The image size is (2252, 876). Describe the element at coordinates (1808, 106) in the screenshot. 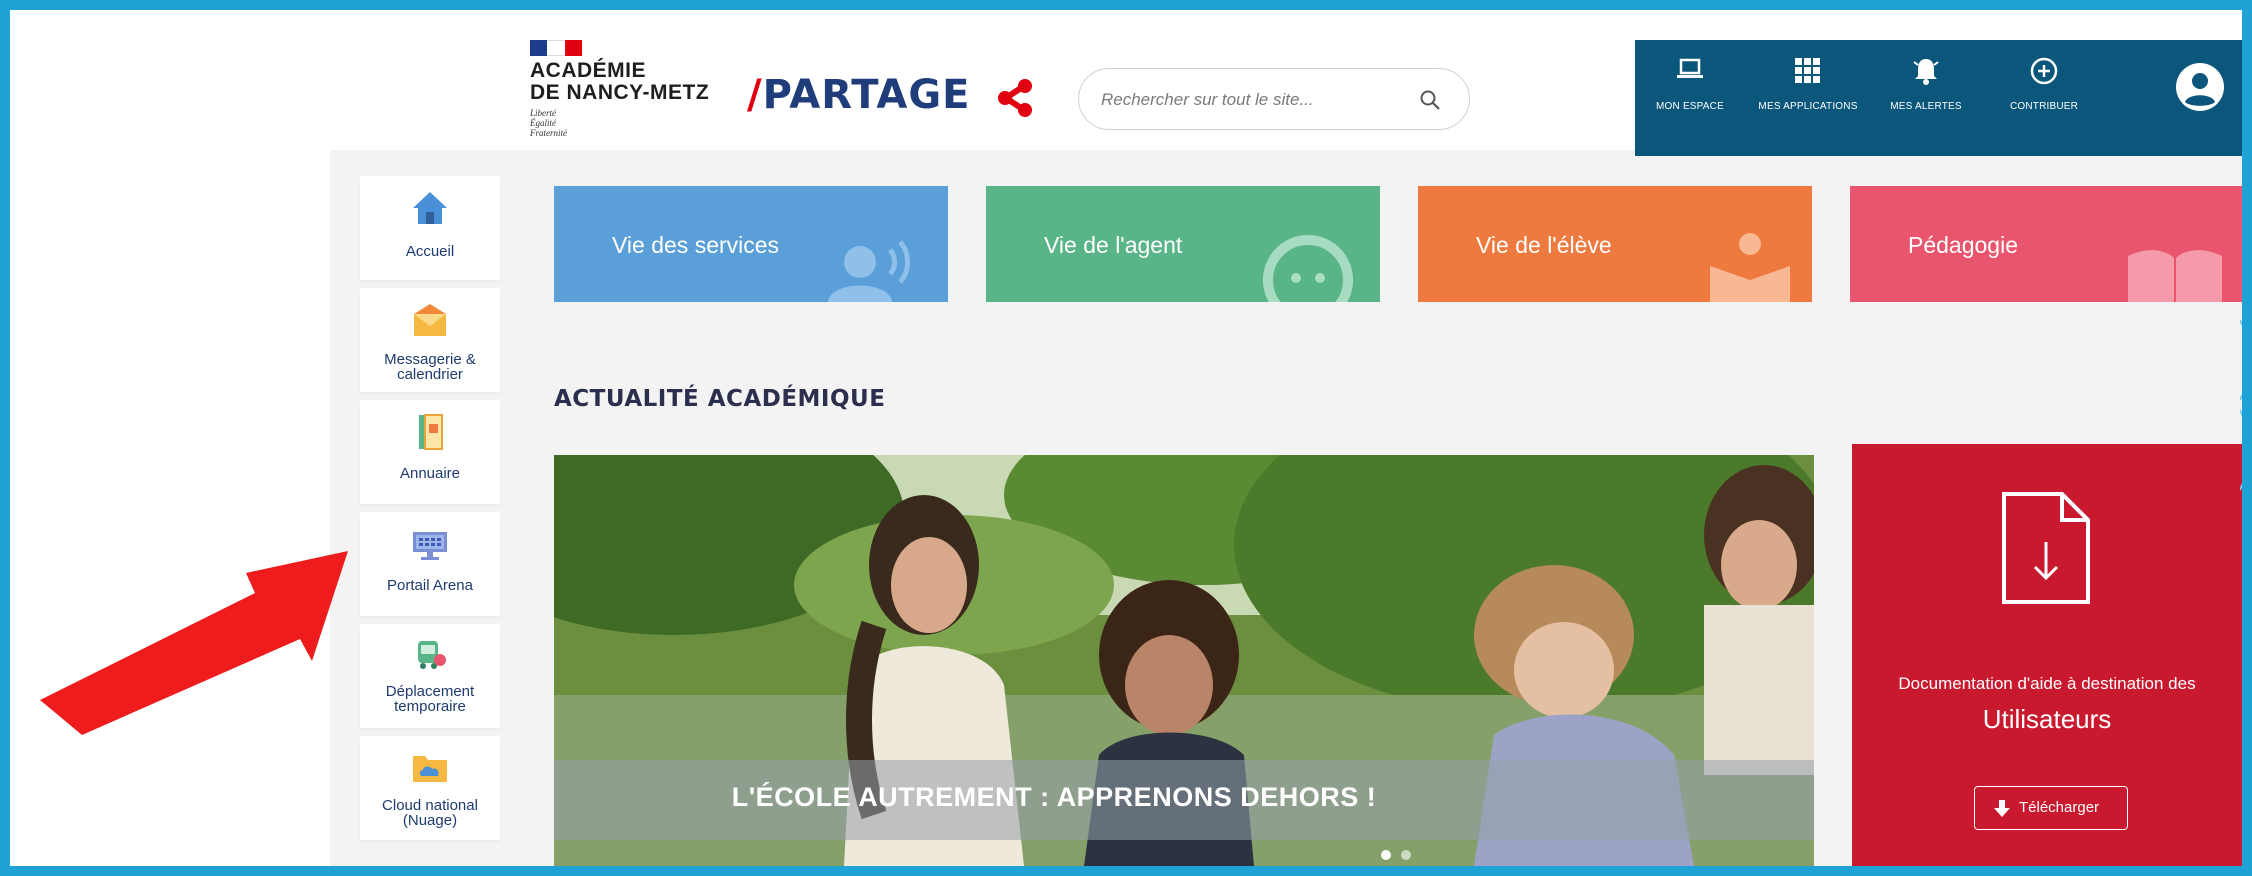

I see `toolbar-label: MES APPLICATIONS` at that location.